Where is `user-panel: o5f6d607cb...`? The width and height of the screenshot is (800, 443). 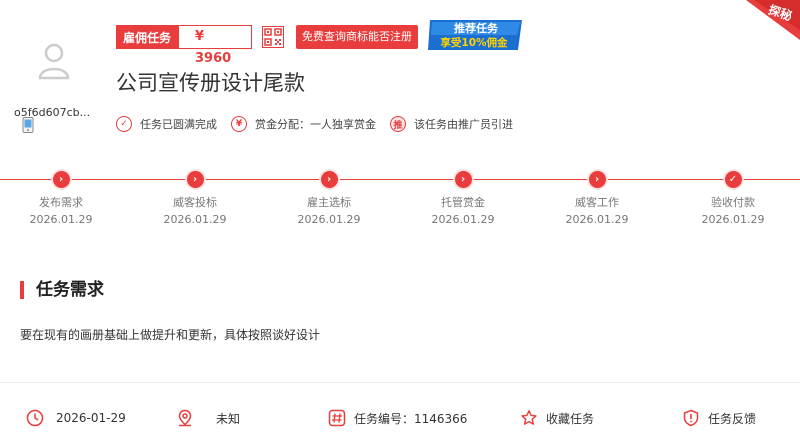 user-panel: o5f6d607cb... is located at coordinates (54, 79).